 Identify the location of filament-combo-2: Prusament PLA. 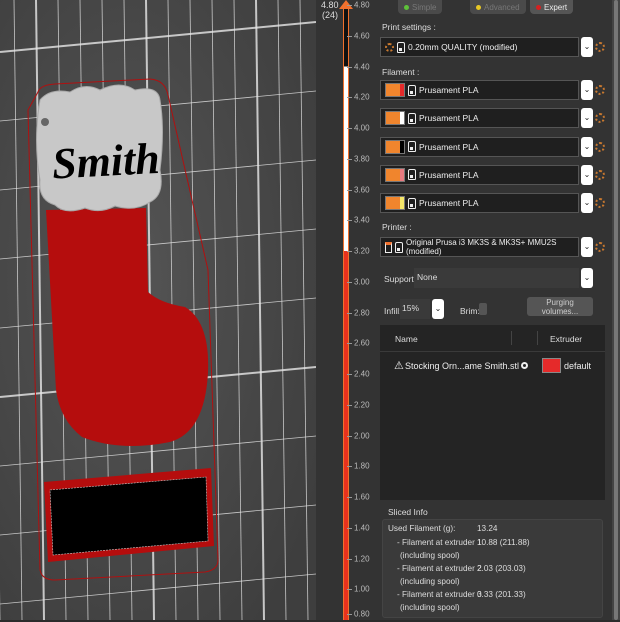
(479, 118).